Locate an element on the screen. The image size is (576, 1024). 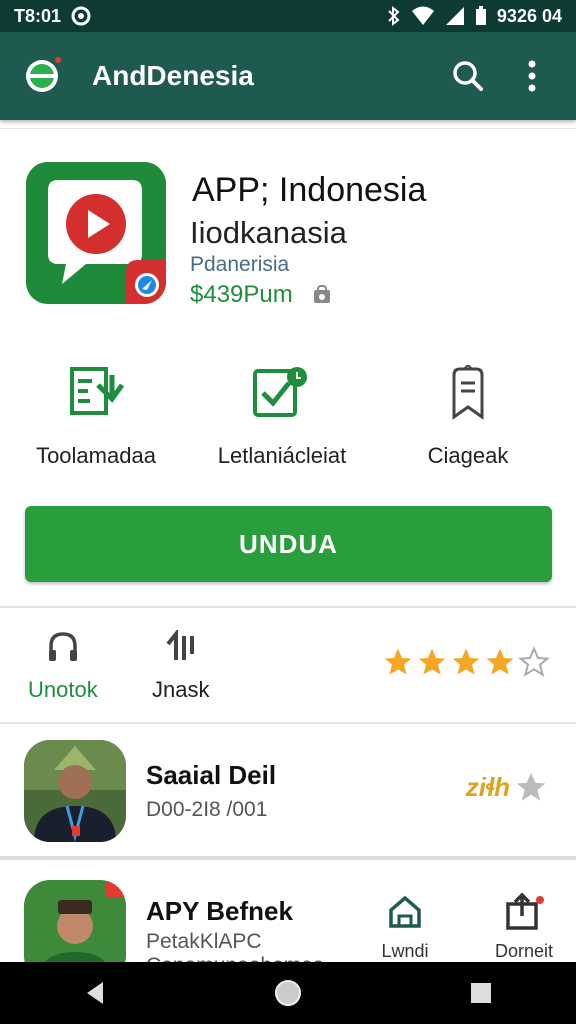
share-icon is located at coordinates (525, 911).